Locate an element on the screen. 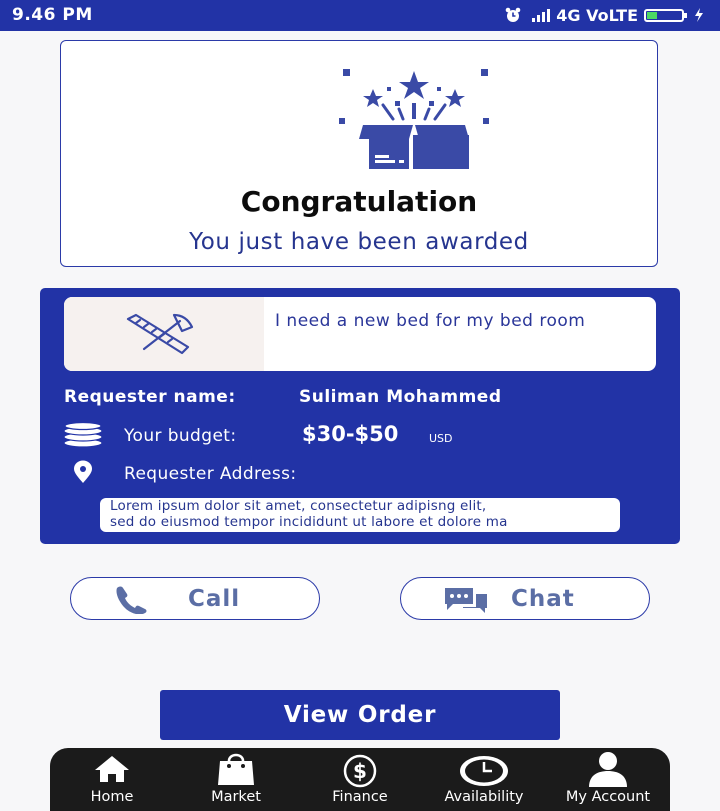 The image size is (720, 811). nav-market: Market is located at coordinates (236, 779).